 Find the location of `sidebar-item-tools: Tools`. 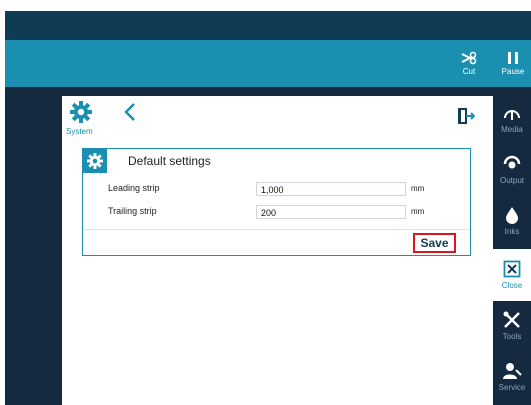

sidebar-item-tools: Tools is located at coordinates (512, 326).